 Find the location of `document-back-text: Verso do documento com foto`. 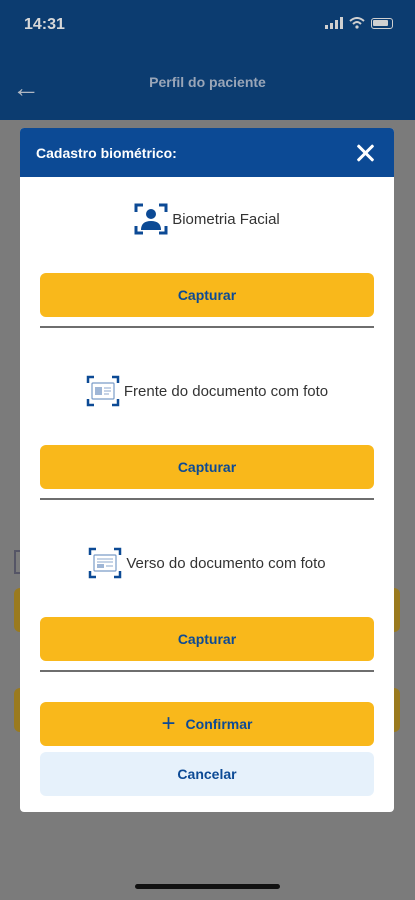

document-back-text: Verso do documento com foto is located at coordinates (226, 563).